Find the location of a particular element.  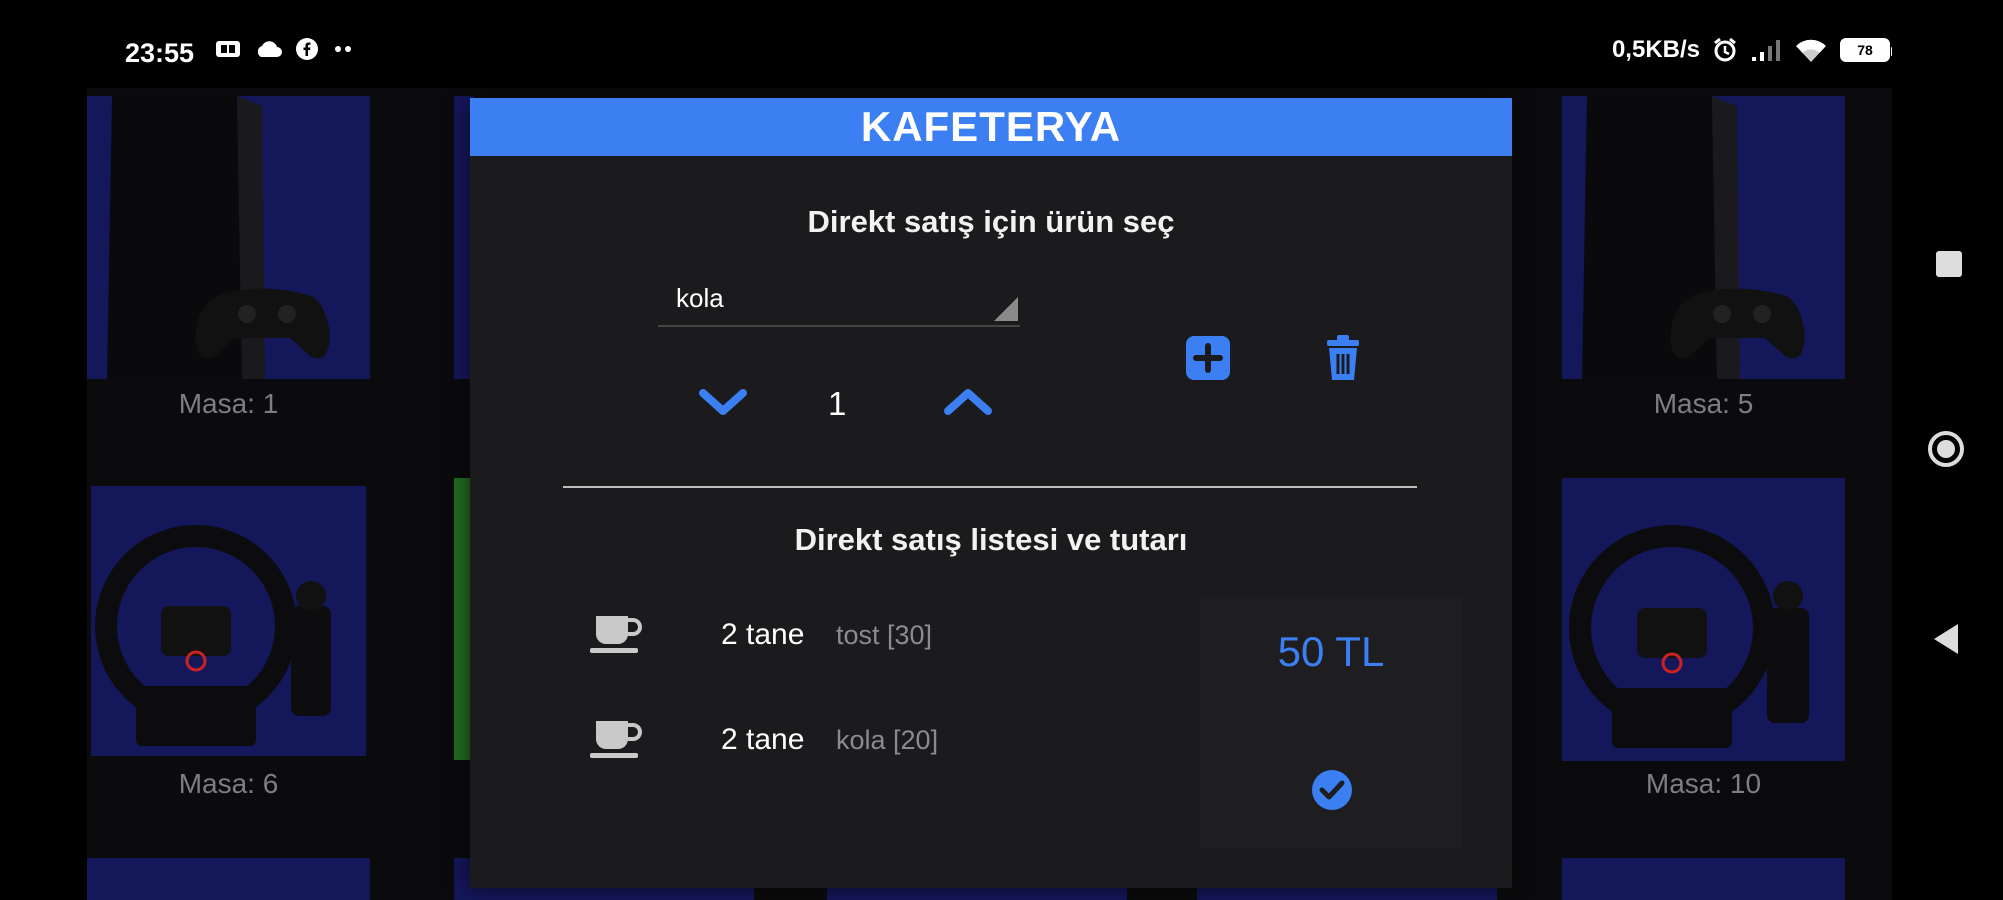

alarm-icon is located at coordinates (1725, 49).